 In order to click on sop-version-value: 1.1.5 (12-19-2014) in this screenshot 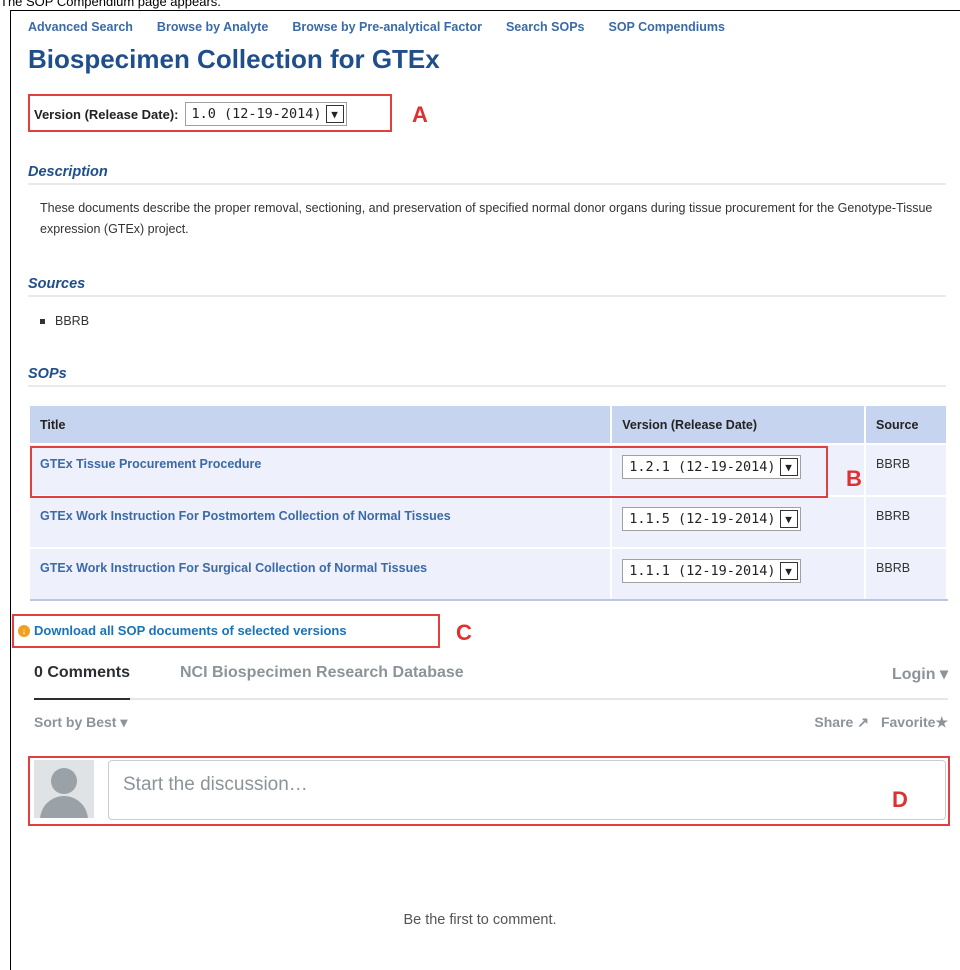, I will do `click(702, 519)`.